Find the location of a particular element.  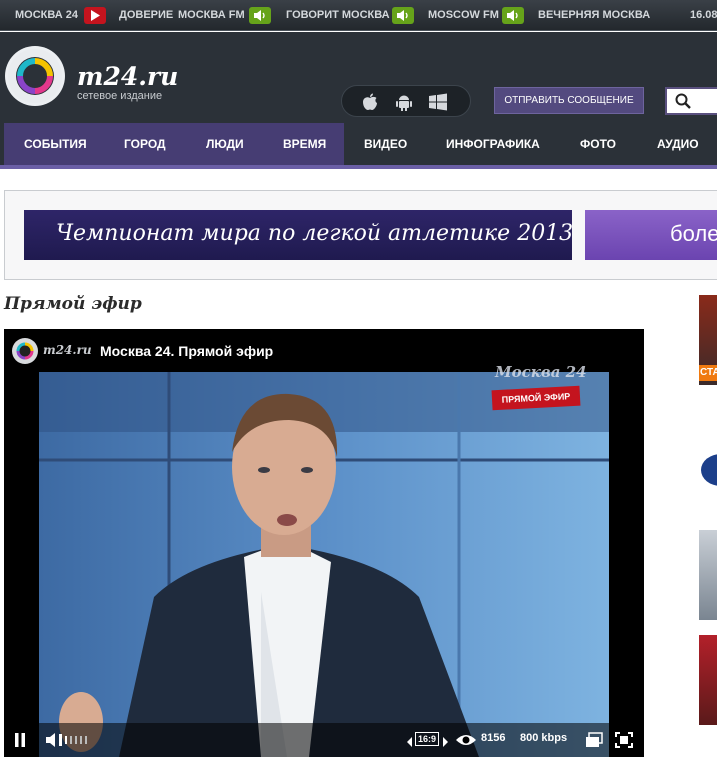

send-message-button: ОТПРАВИТЬ СООБЩЕНИЕ is located at coordinates (569, 100).